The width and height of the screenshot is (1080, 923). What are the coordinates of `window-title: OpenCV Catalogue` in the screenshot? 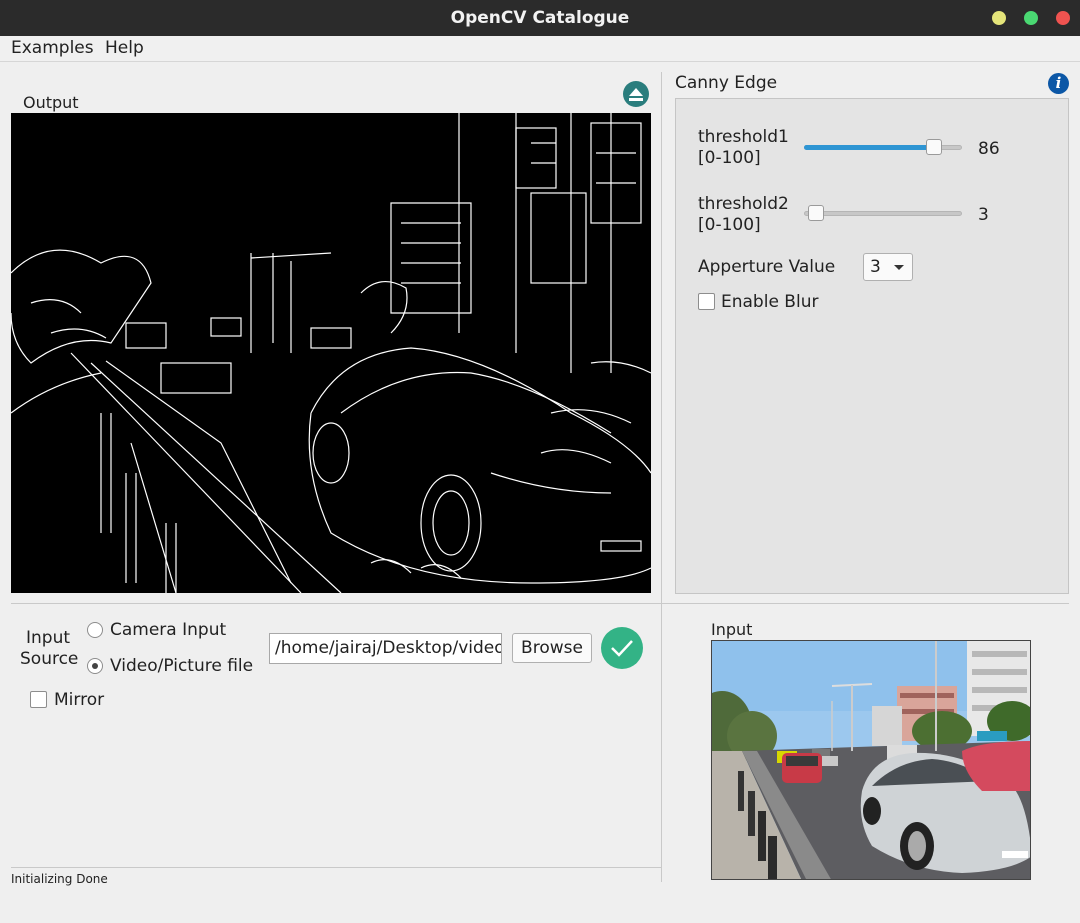 It's located at (540, 18).